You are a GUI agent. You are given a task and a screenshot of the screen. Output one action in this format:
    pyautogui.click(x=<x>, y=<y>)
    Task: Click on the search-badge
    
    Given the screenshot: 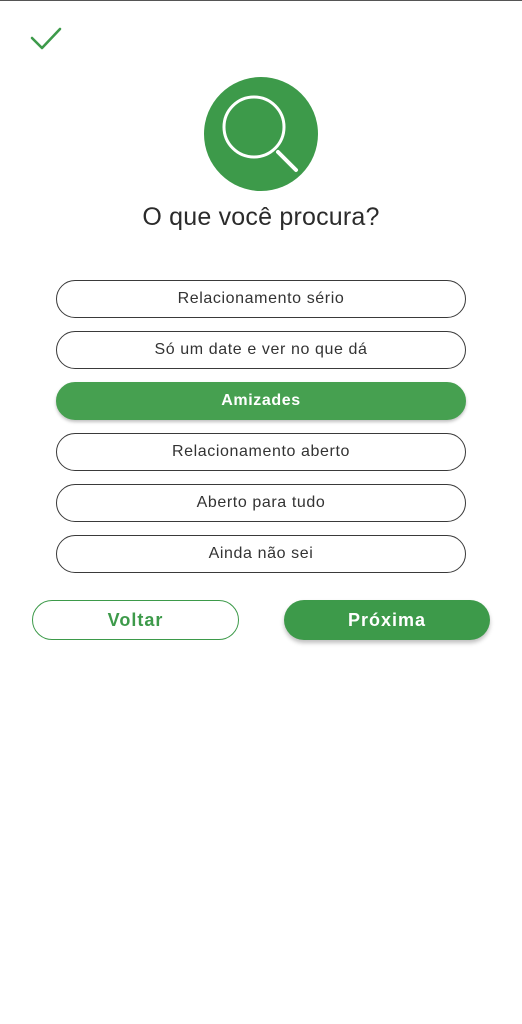 What is the action you would take?
    pyautogui.click(x=261, y=134)
    